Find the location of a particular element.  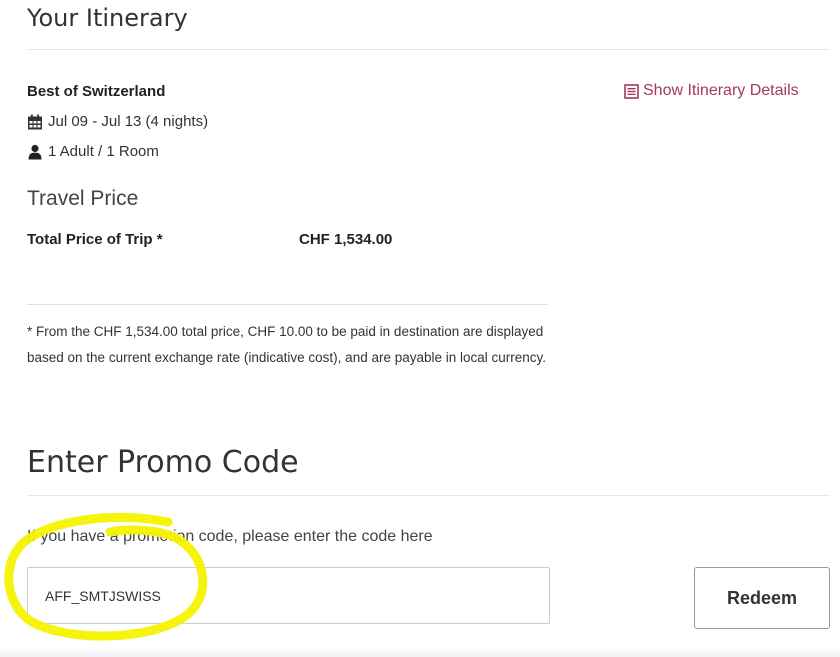

show-itinerary-details-link: Show Itinerary Details is located at coordinates (711, 91).